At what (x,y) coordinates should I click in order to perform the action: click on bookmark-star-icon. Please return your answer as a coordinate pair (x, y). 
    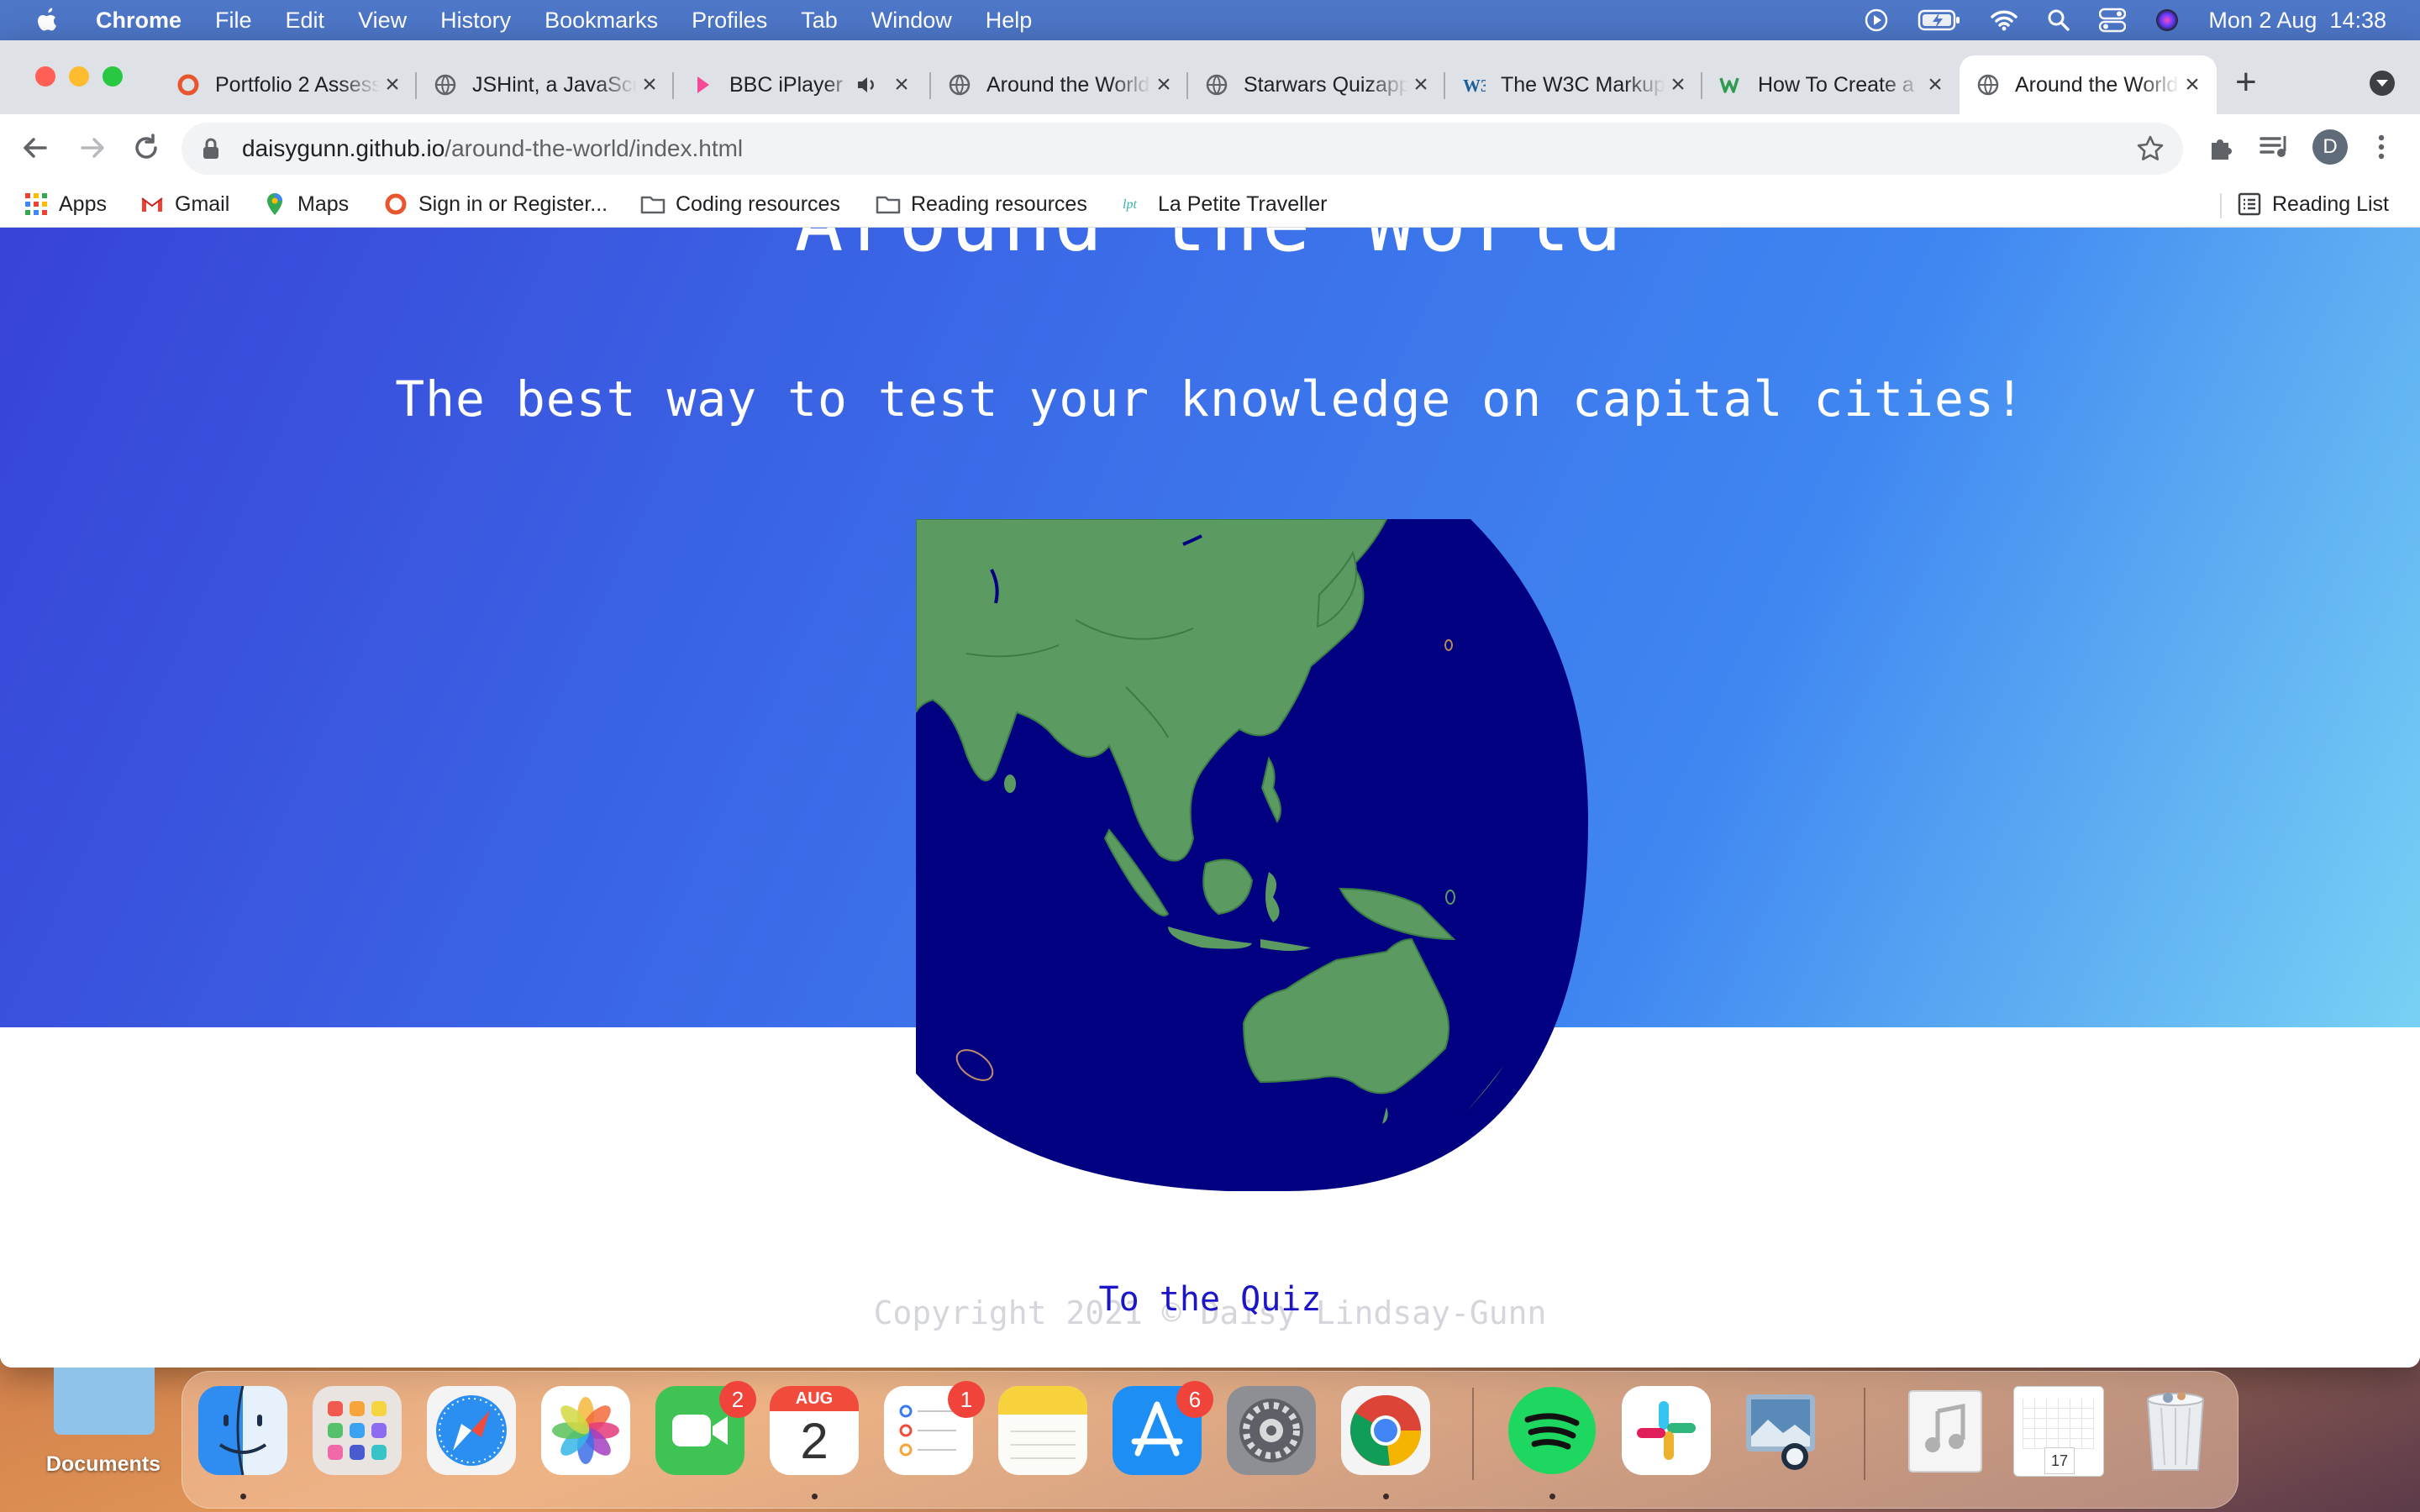
    Looking at the image, I should click on (2150, 148).